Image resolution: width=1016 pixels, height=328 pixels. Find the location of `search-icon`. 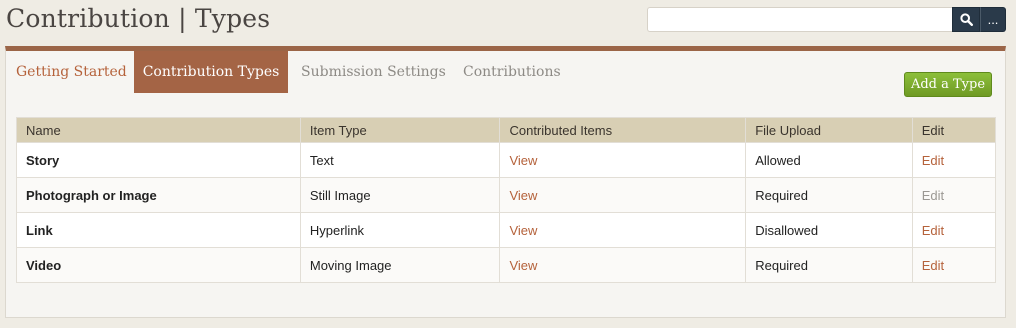

search-icon is located at coordinates (966, 19).